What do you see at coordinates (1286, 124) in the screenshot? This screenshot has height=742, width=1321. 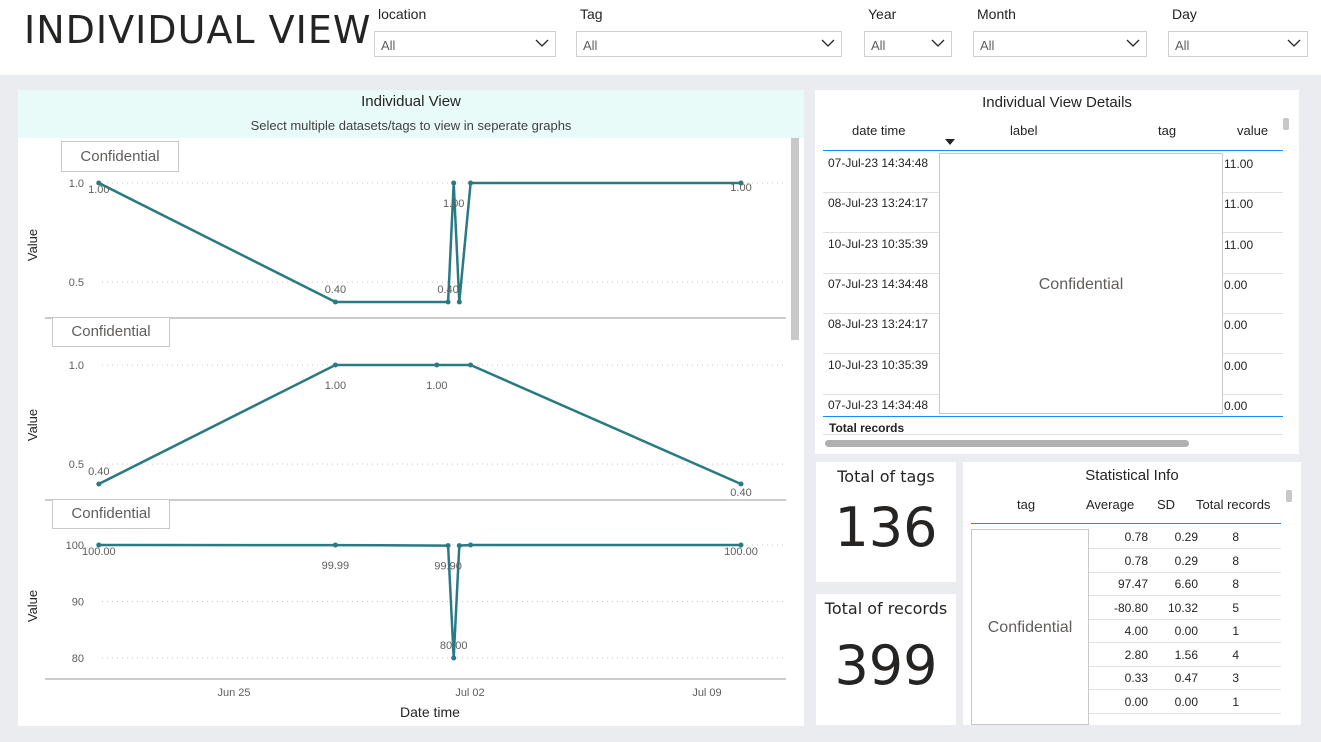 I see `details-scroll-thumb` at bounding box center [1286, 124].